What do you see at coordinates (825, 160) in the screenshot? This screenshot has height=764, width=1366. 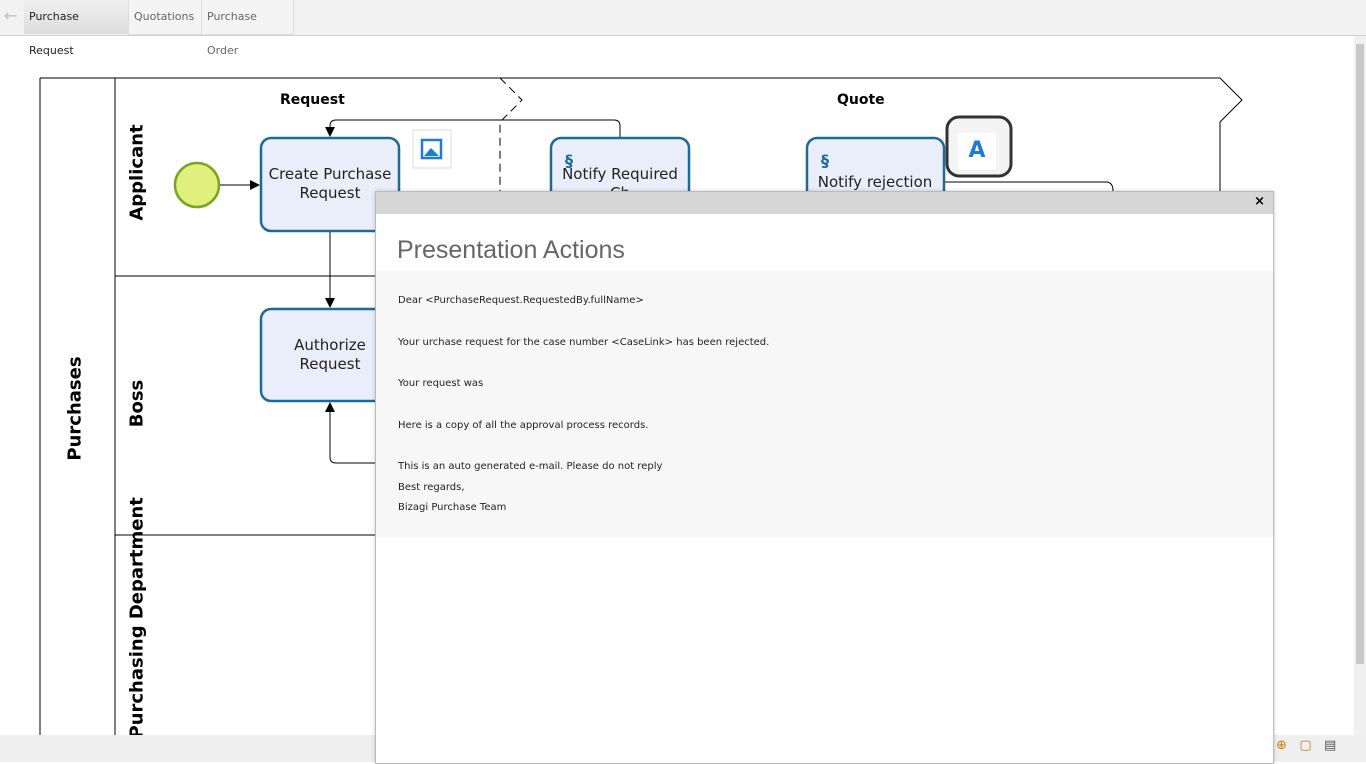 I see `script-icon: §` at bounding box center [825, 160].